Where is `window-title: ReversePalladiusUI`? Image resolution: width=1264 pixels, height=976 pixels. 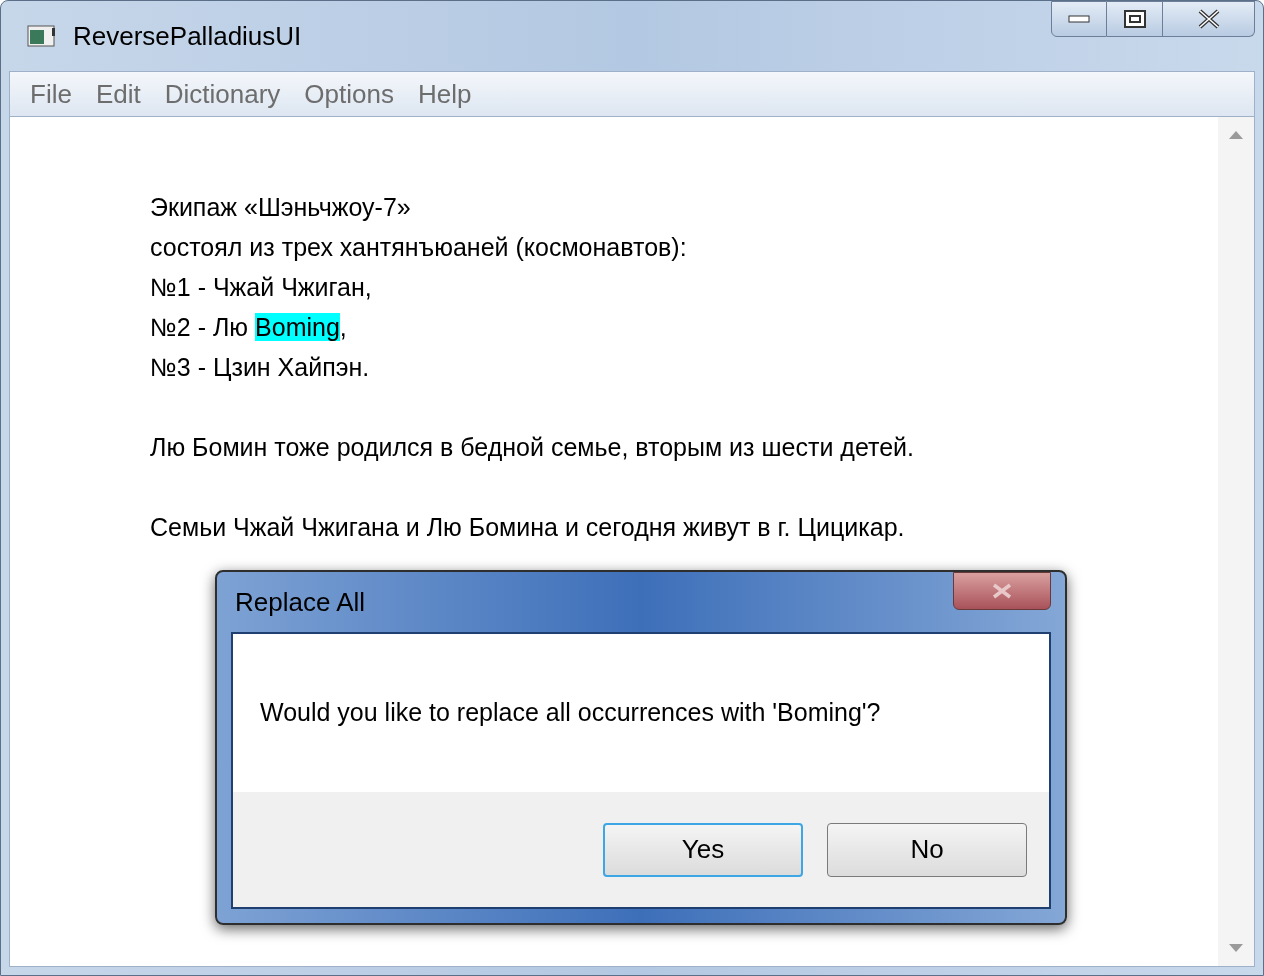 window-title: ReversePalladiusUI is located at coordinates (187, 36).